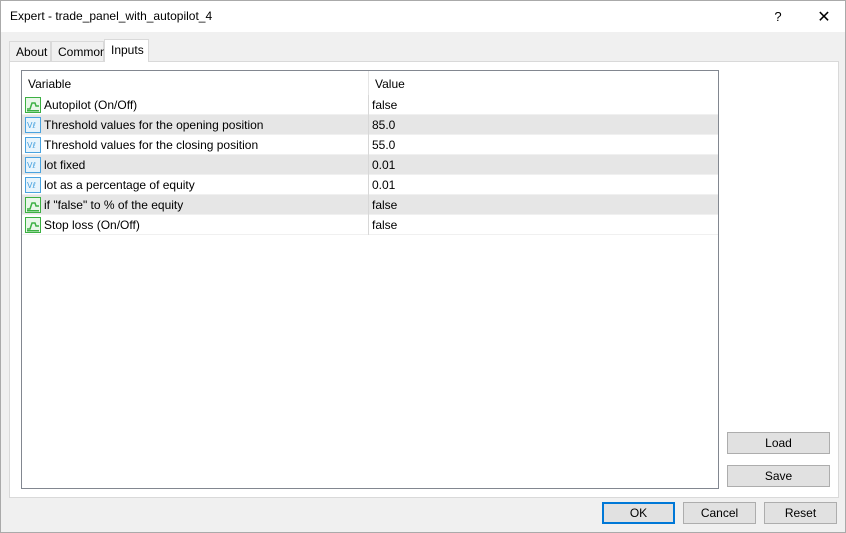 This screenshot has height=533, width=846. Describe the element at coordinates (195, 205) in the screenshot. I see `variable-cell: if "false" to % of the equity` at that location.